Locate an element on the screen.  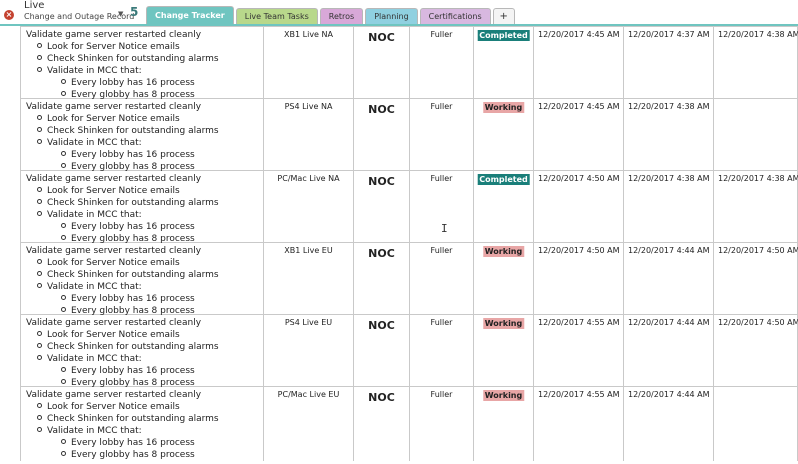
platform-cell: PC/Mac Live NA is located at coordinates (309, 206).